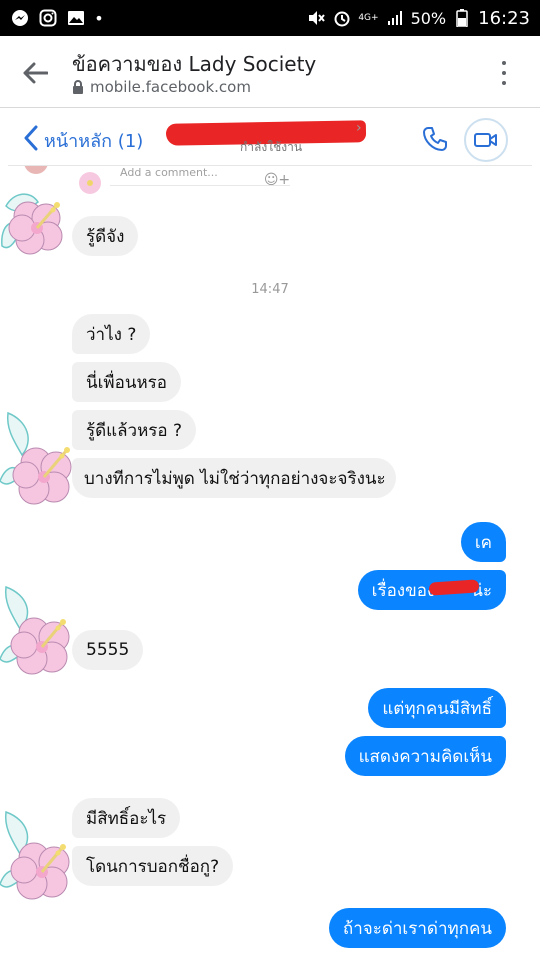  Describe the element at coordinates (425, 756) in the screenshot. I see `outgoing-message: แสดงความคิดเห็น` at that location.